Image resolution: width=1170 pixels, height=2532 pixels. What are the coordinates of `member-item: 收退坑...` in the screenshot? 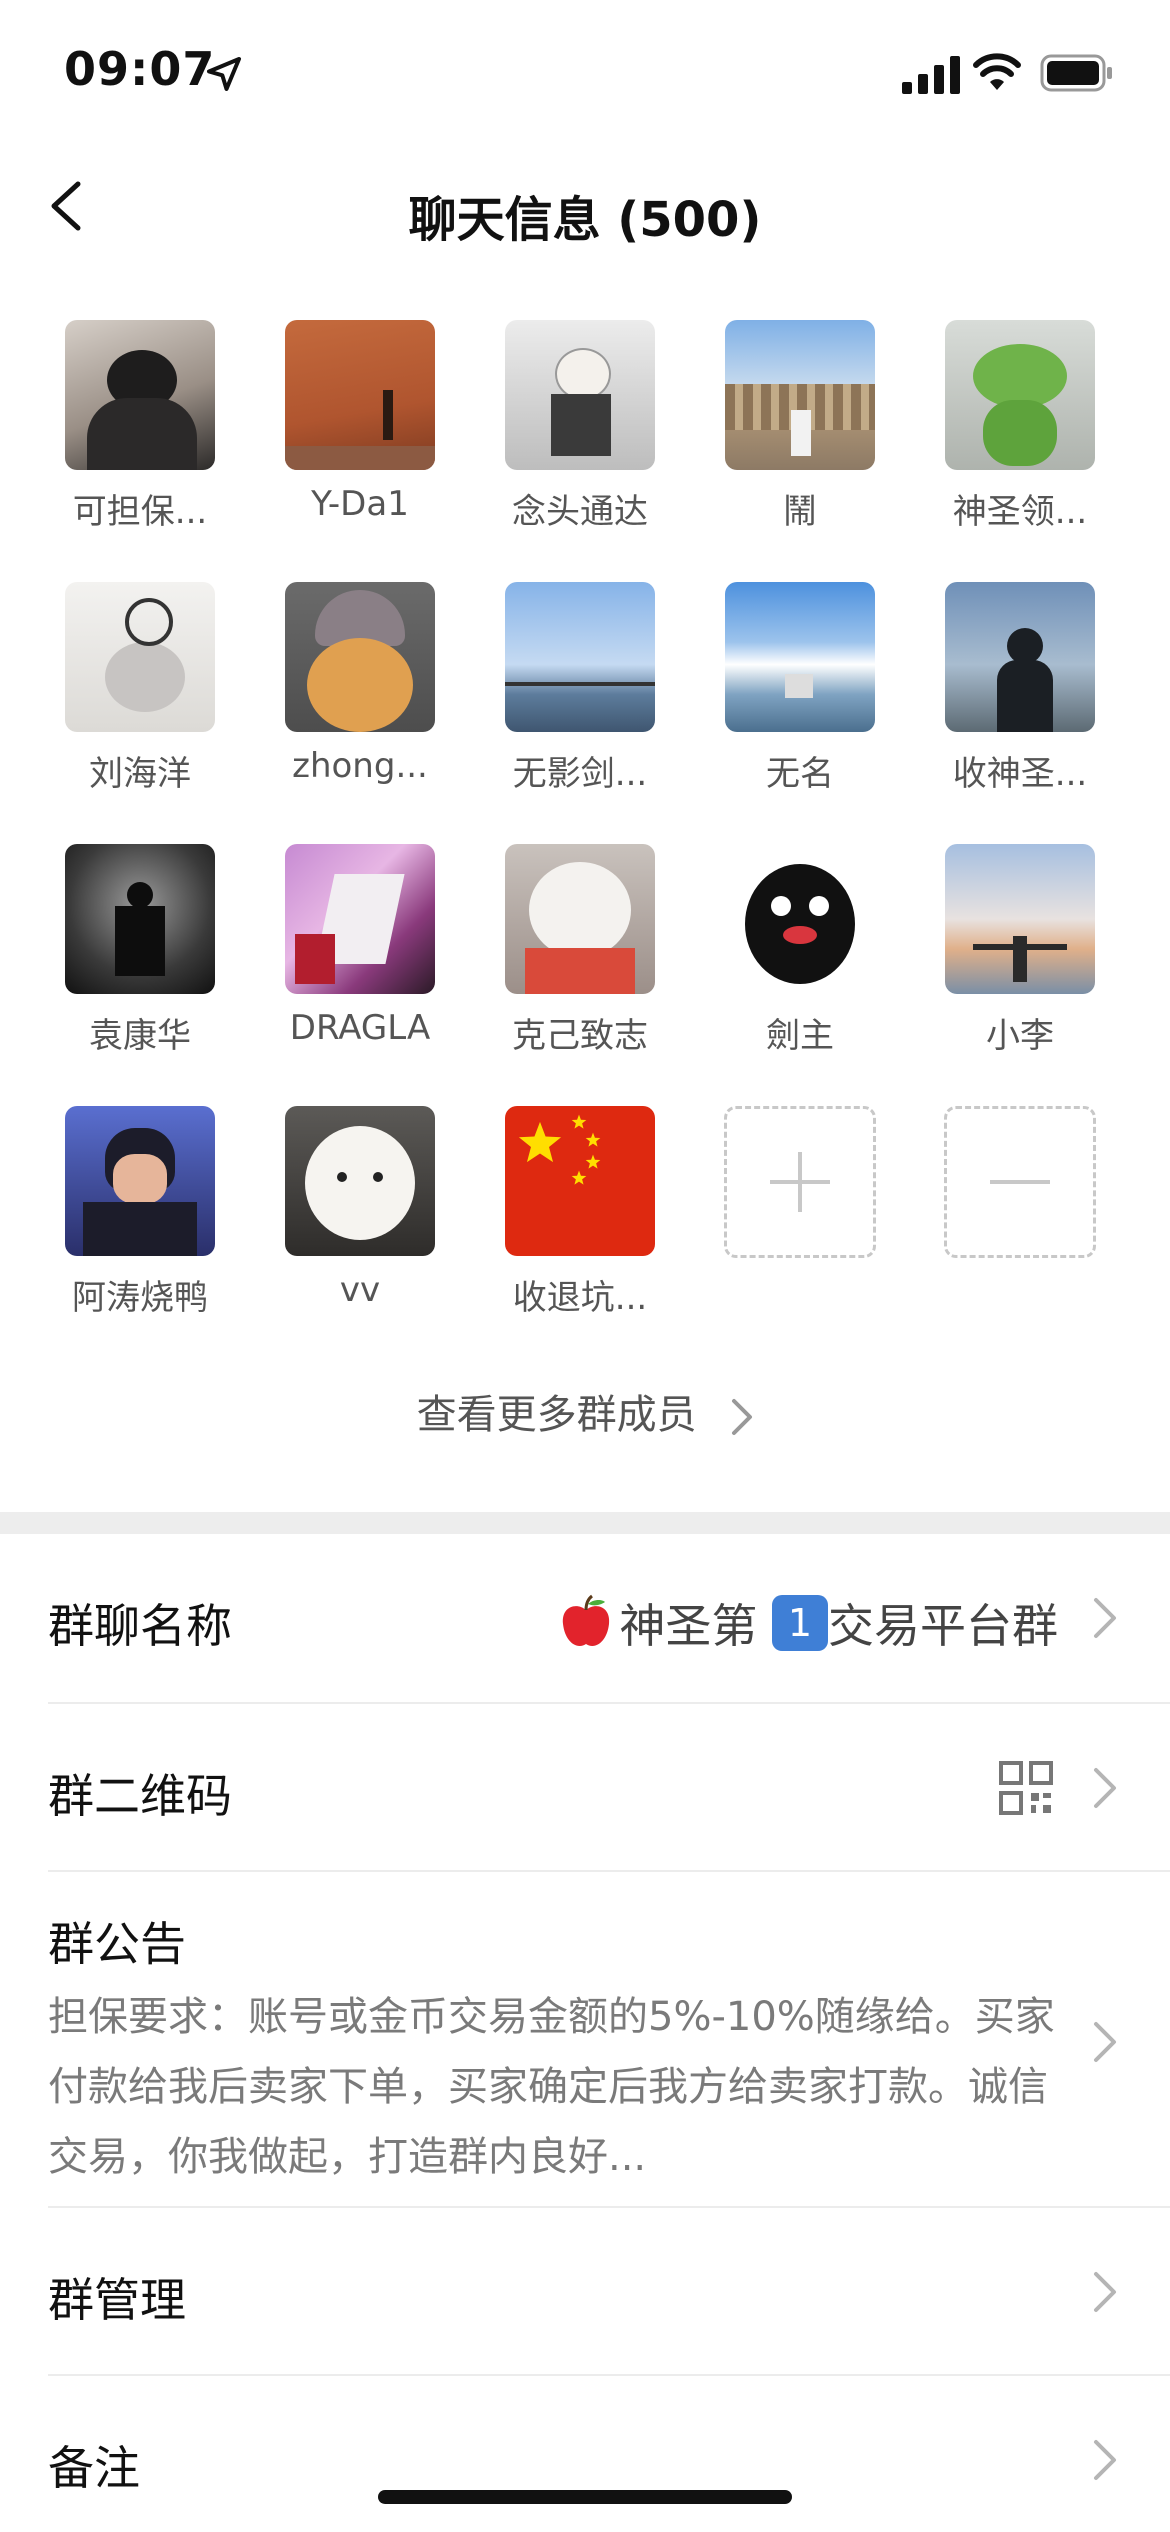 It's located at (580, 1212).